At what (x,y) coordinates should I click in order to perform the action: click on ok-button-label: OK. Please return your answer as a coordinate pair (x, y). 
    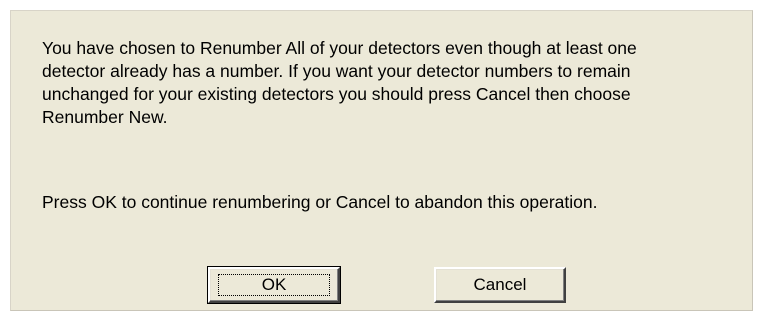
    Looking at the image, I should click on (274, 285).